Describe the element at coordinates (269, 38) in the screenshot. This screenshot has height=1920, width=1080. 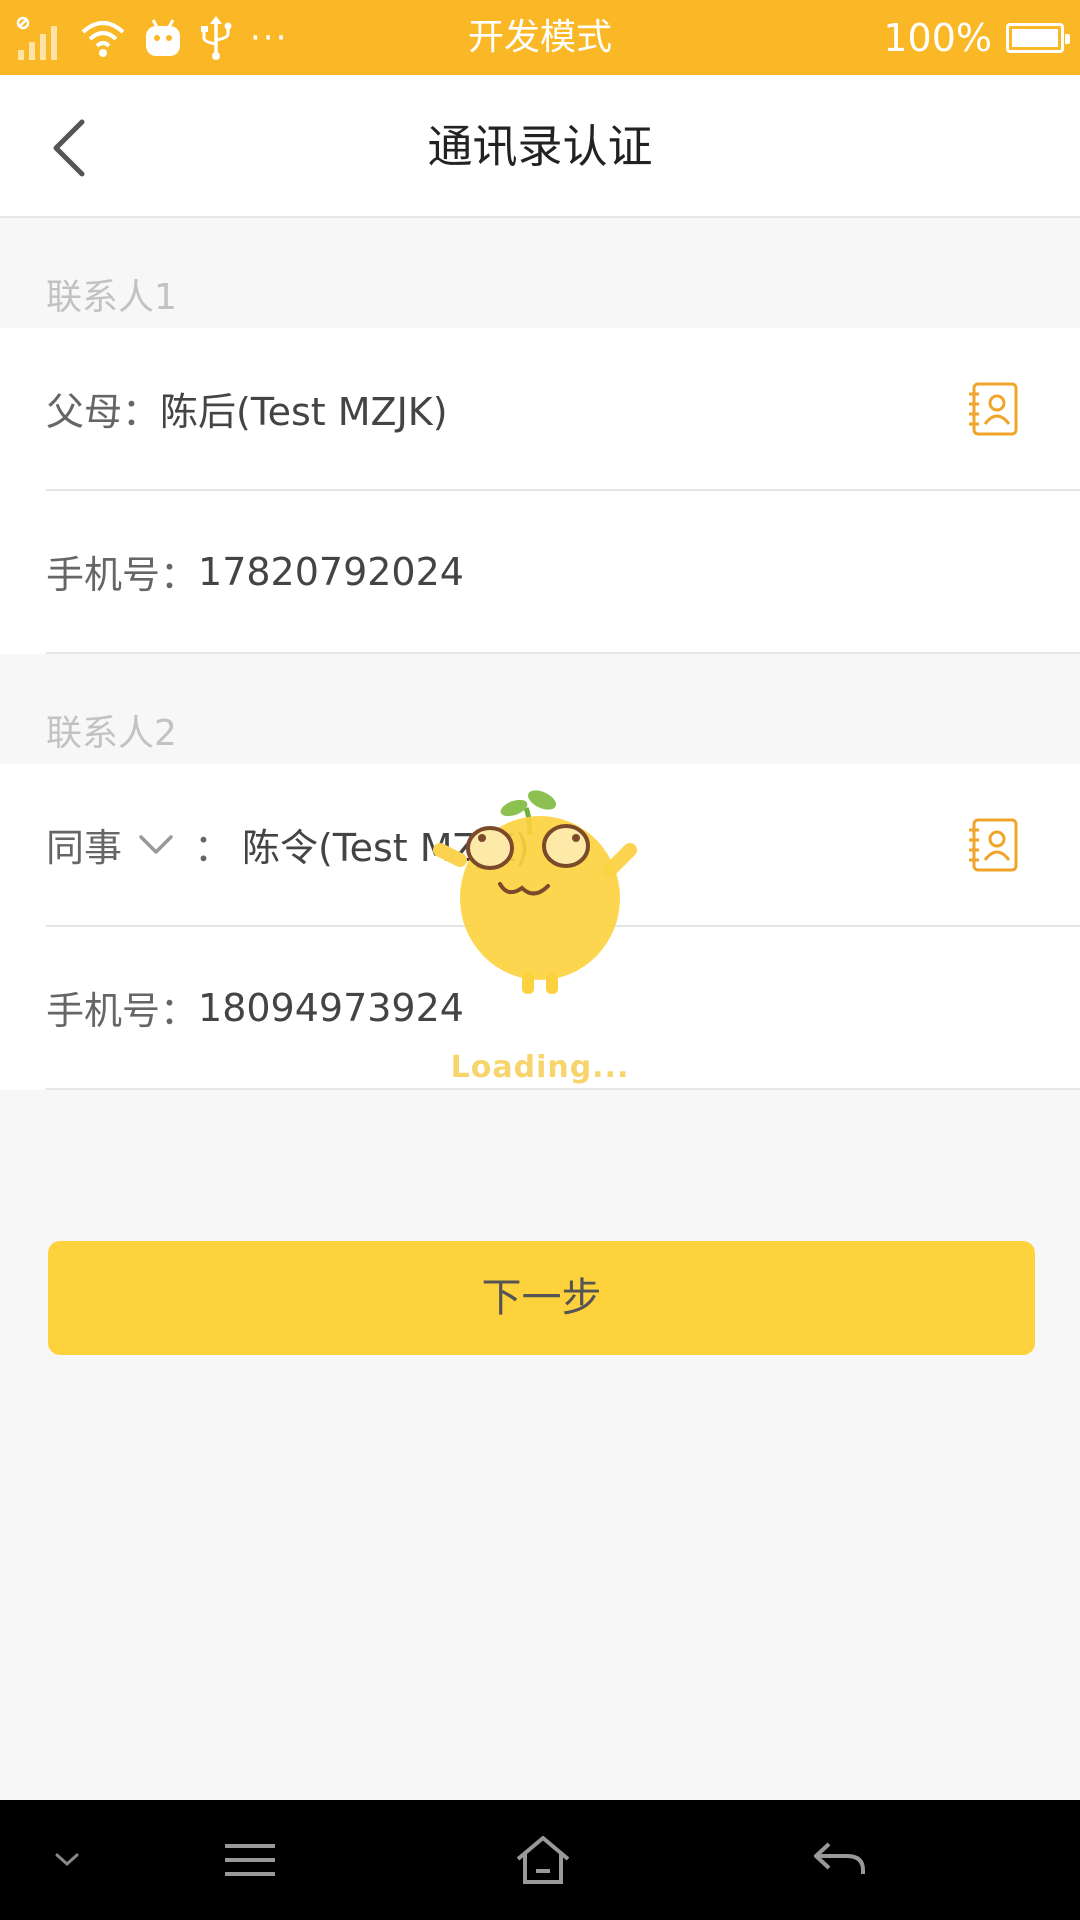
I see `more-icon: ···` at that location.